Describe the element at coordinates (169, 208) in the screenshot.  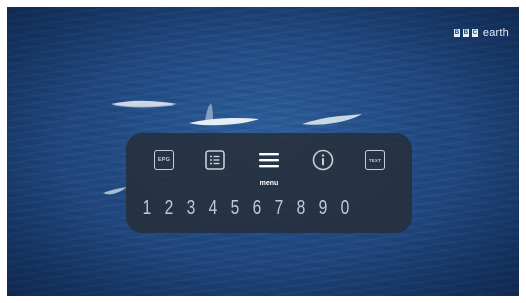
I see `digit-key-2: 2` at that location.